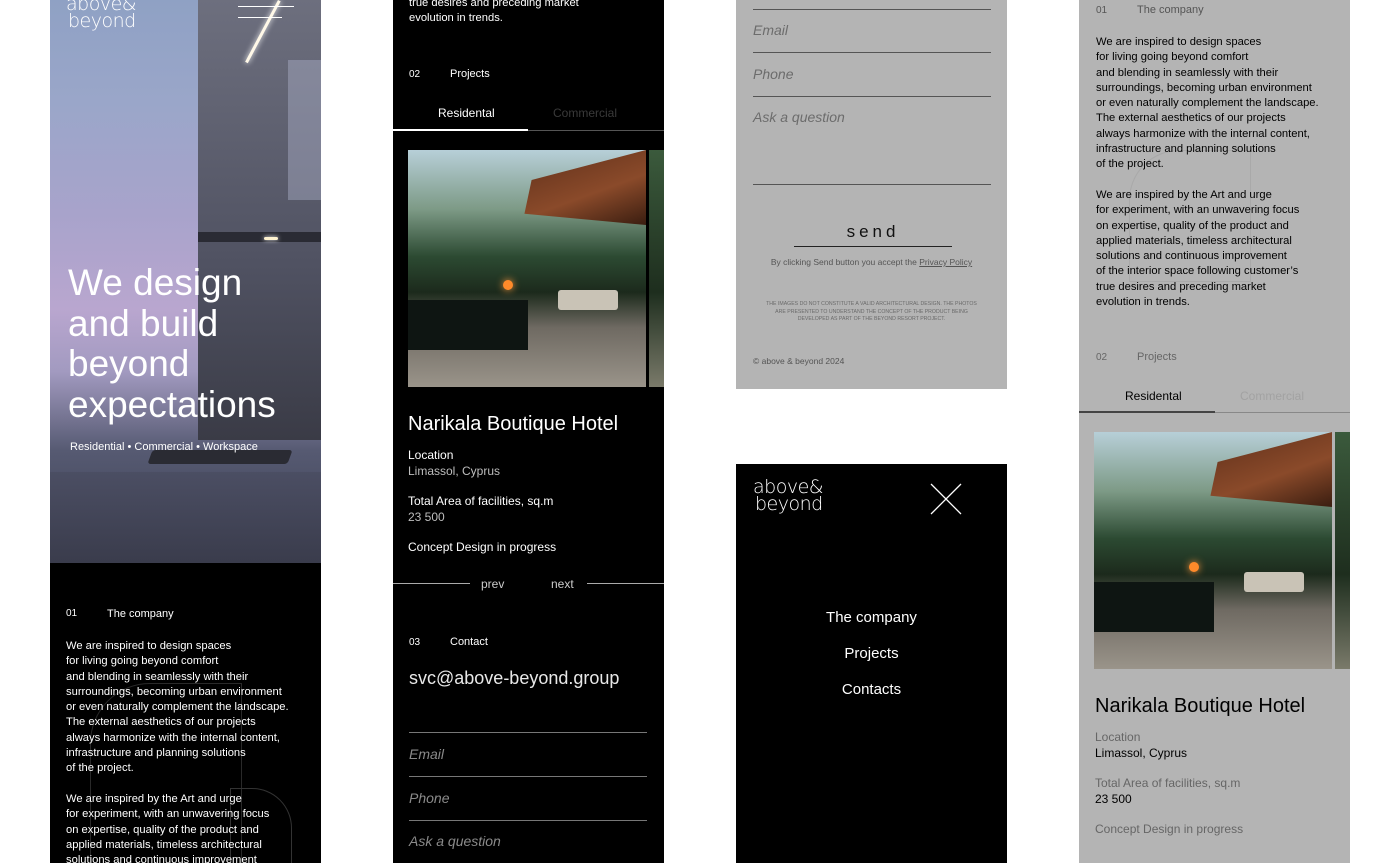 Image resolution: width=1400 pixels, height=863 pixels. What do you see at coordinates (871, 689) in the screenshot?
I see `menu-item-contacts: Contacts` at bounding box center [871, 689].